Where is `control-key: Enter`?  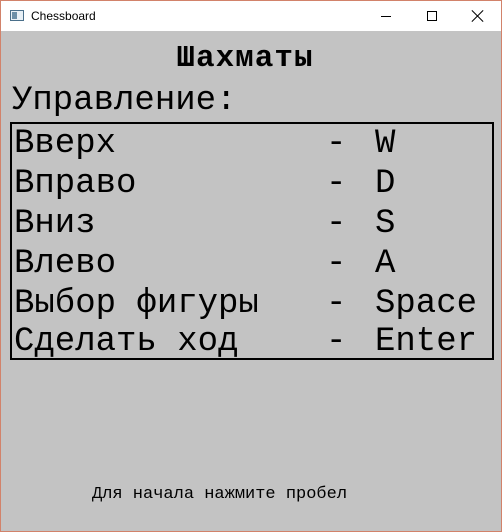 control-key: Enter is located at coordinates (426, 342).